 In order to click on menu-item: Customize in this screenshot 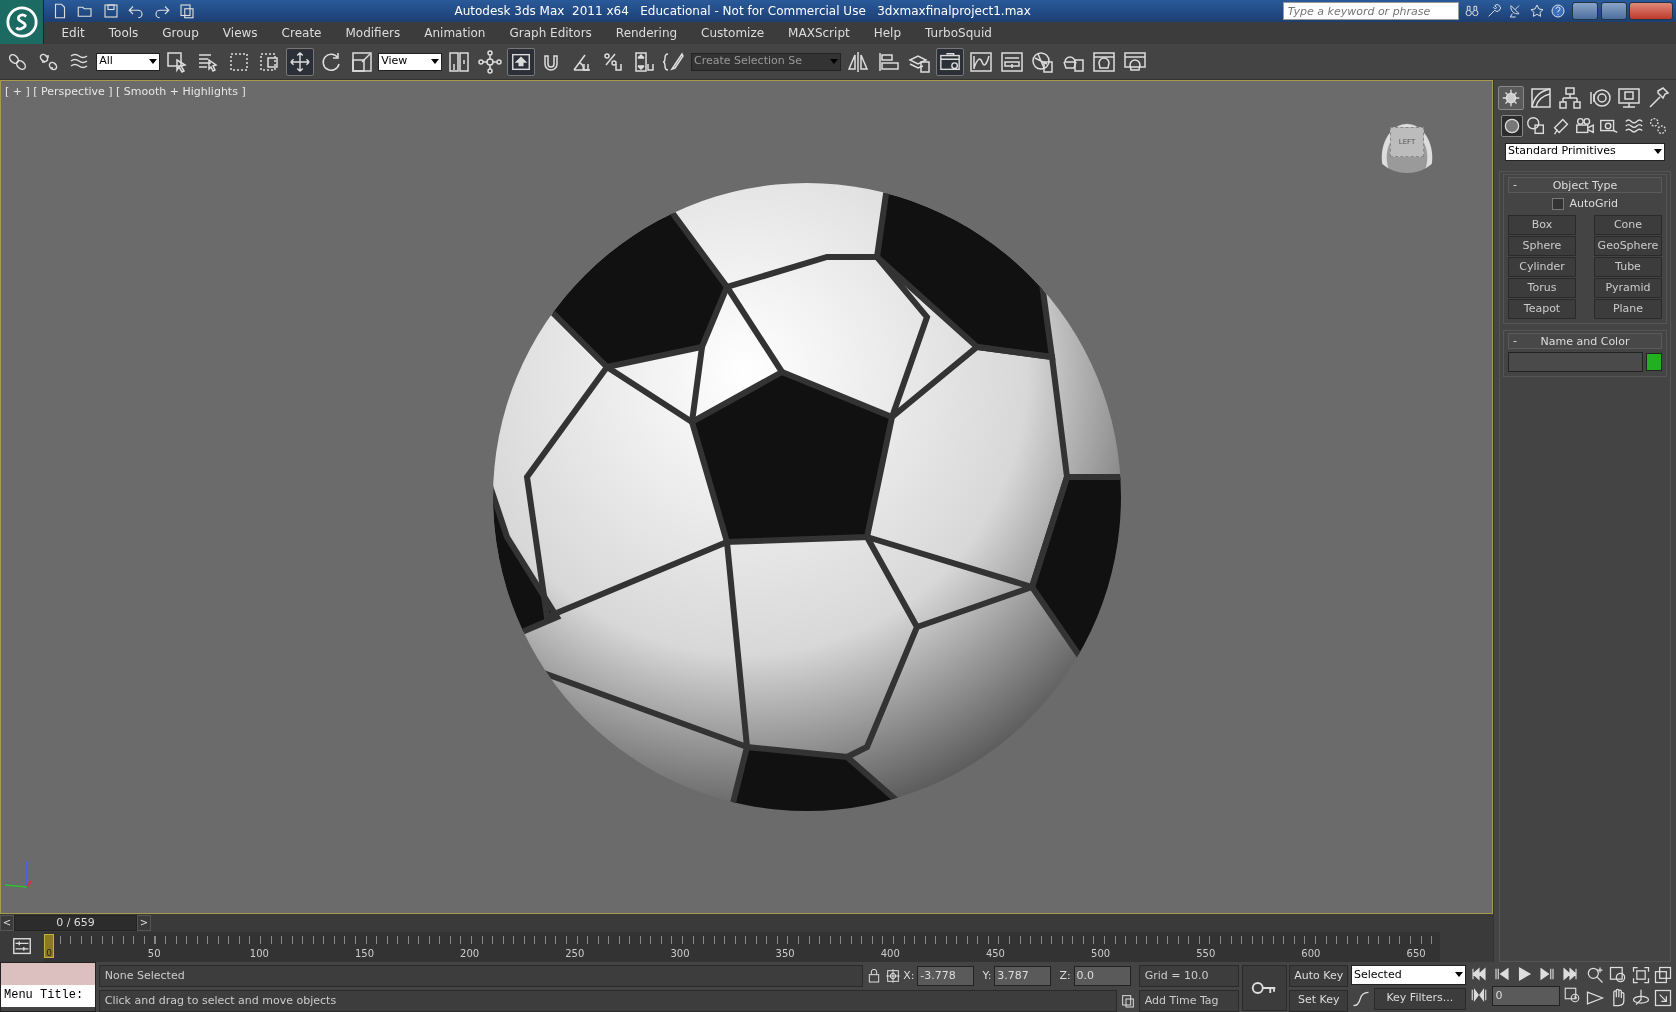, I will do `click(733, 33)`.